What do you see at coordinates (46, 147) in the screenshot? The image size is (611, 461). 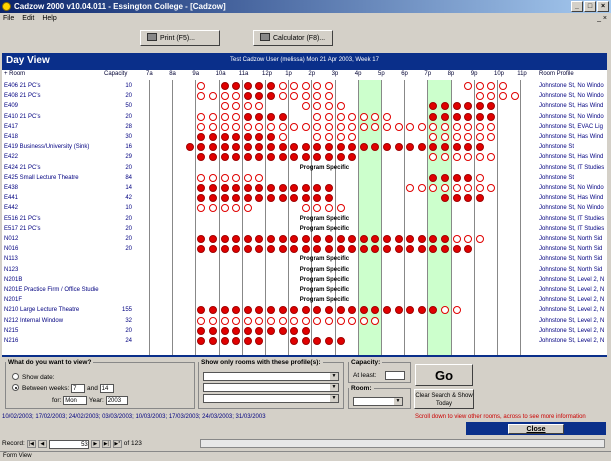 I see `room-name: E419 Business/University (Sink)` at bounding box center [46, 147].